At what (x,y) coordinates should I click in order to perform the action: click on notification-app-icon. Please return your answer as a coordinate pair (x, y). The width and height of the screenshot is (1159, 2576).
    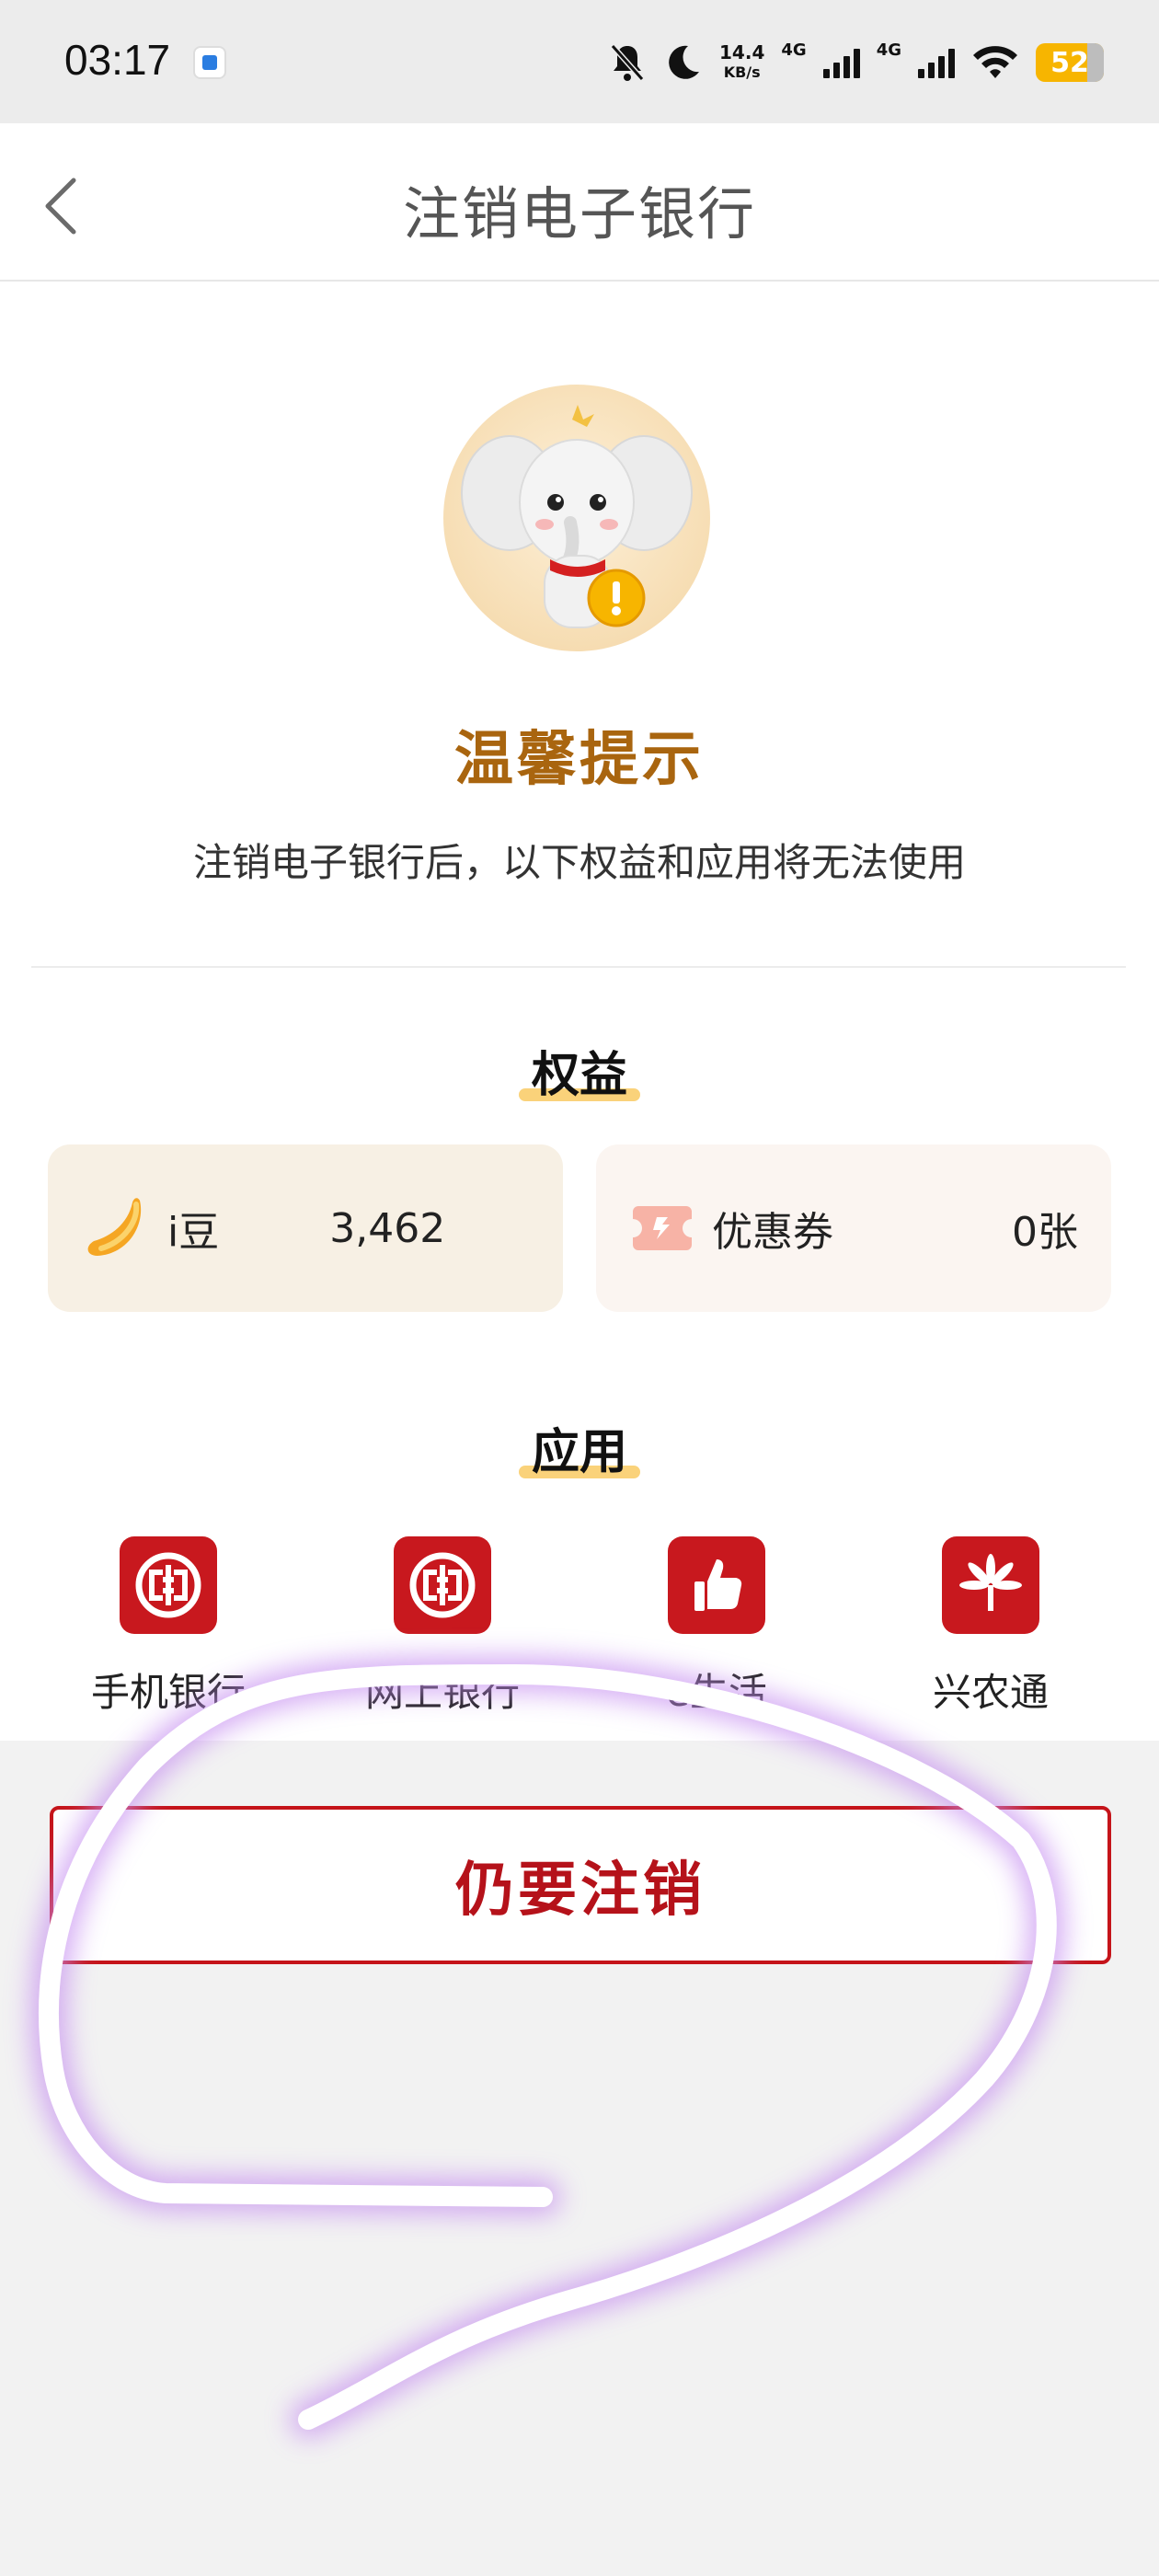
    Looking at the image, I should click on (209, 62).